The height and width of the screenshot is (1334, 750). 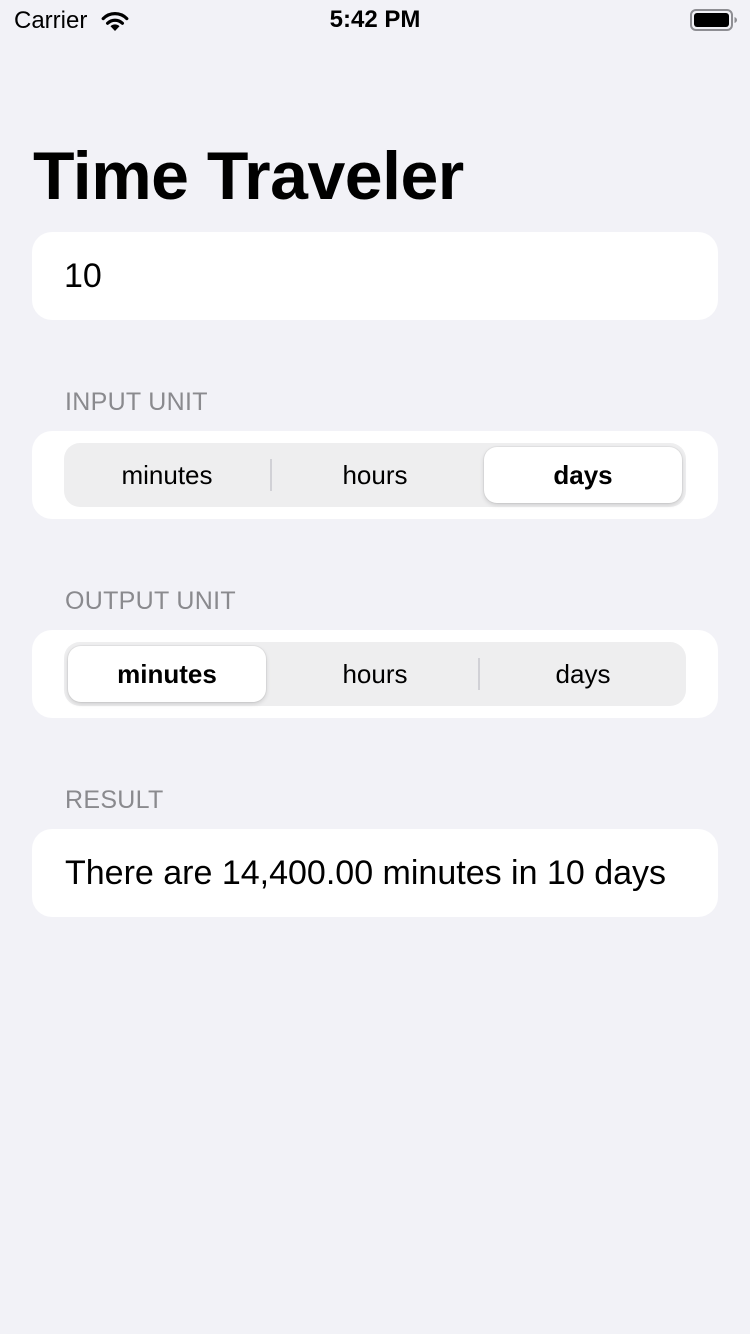 What do you see at coordinates (150, 601) in the screenshot?
I see `output-unit-header: OUTPUT UNIT` at bounding box center [150, 601].